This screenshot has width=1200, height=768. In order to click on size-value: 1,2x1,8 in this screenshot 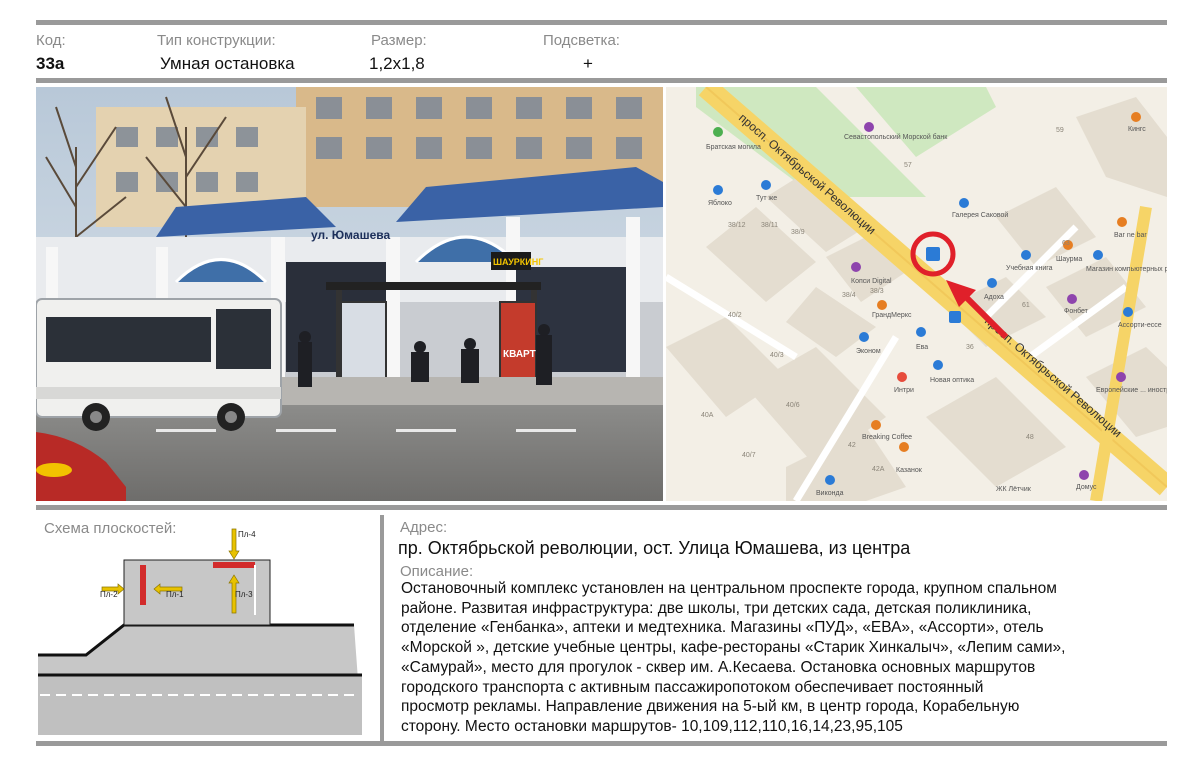, I will do `click(397, 63)`.